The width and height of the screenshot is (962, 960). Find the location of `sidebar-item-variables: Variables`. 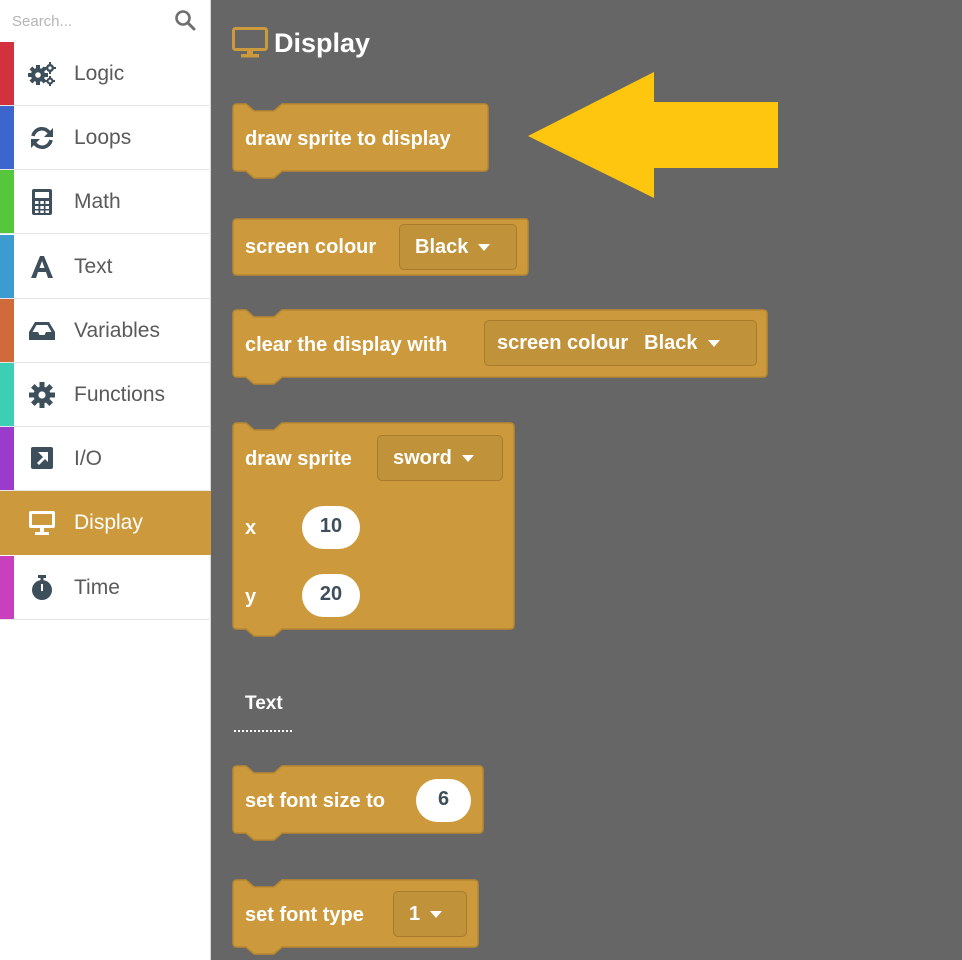

sidebar-item-variables: Variables is located at coordinates (105, 331).